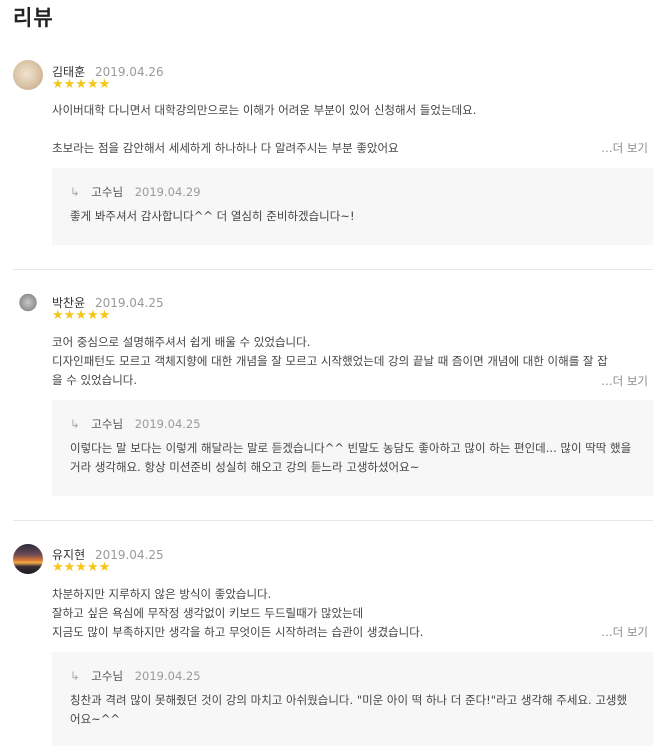 This screenshot has height=746, width=658. I want to click on review-text-line: 코어 중심으로 설명해주셔서 쉽게 배울 수 있었습니다., so click(181, 342).